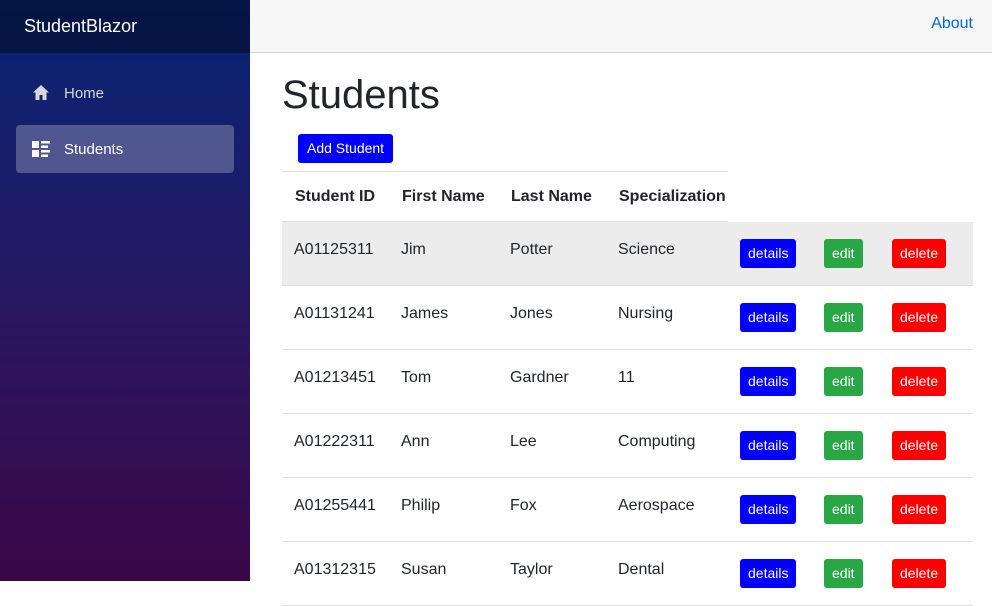  Describe the element at coordinates (770, 197) in the screenshot. I see `column-header-details` at that location.